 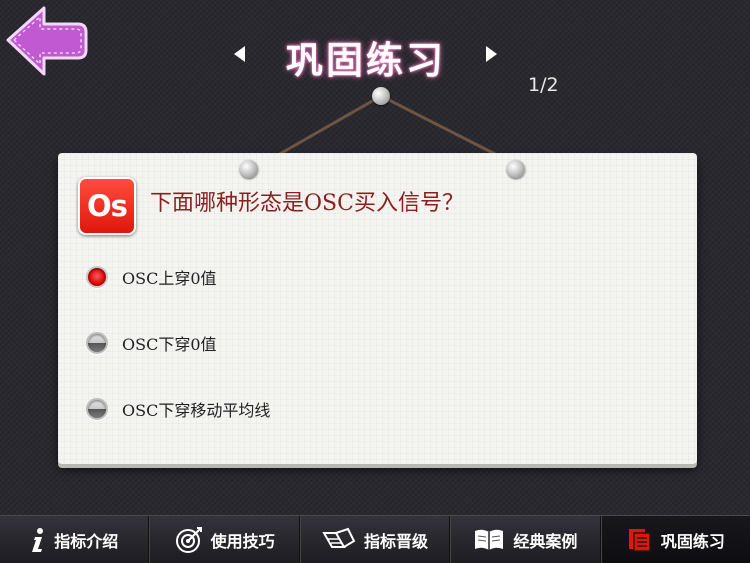 I want to click on book-icon, so click(x=489, y=539).